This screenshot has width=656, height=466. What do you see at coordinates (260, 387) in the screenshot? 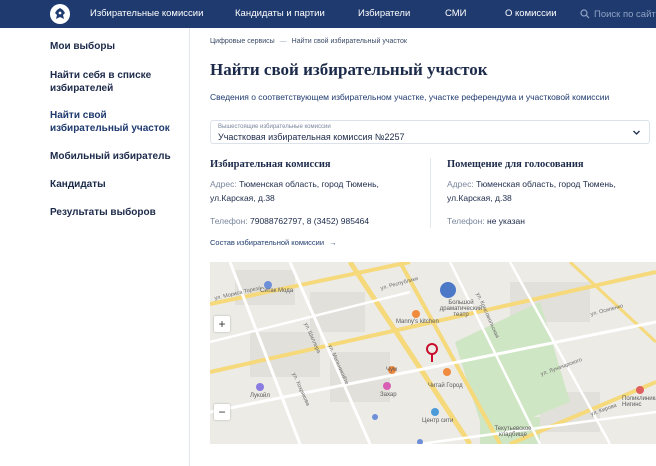
I see `poi-fuel-icon` at bounding box center [260, 387].